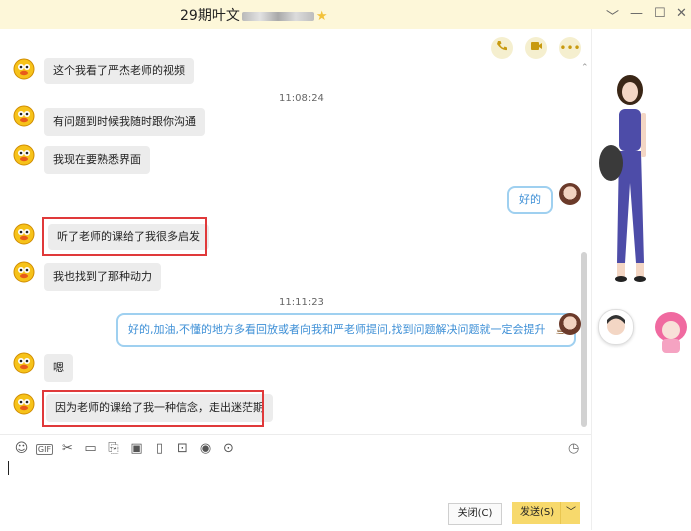 Image resolution: width=691 pixels, height=531 pixels. What do you see at coordinates (321, 16) in the screenshot?
I see `star-icon: ★` at bounding box center [321, 16].